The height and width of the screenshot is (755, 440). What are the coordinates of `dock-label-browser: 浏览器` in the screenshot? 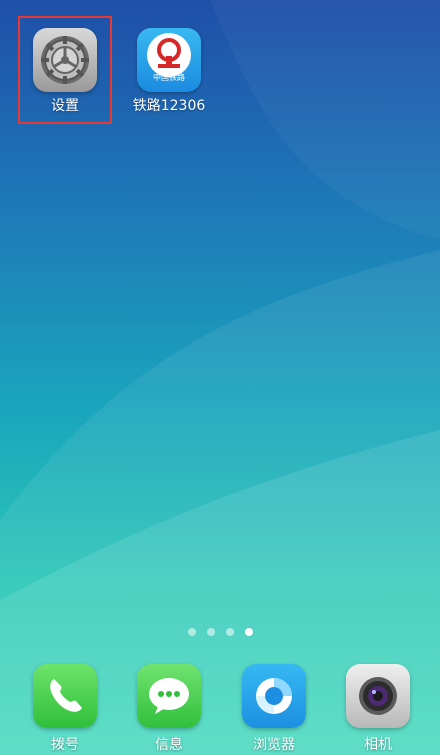 It's located at (274, 745).